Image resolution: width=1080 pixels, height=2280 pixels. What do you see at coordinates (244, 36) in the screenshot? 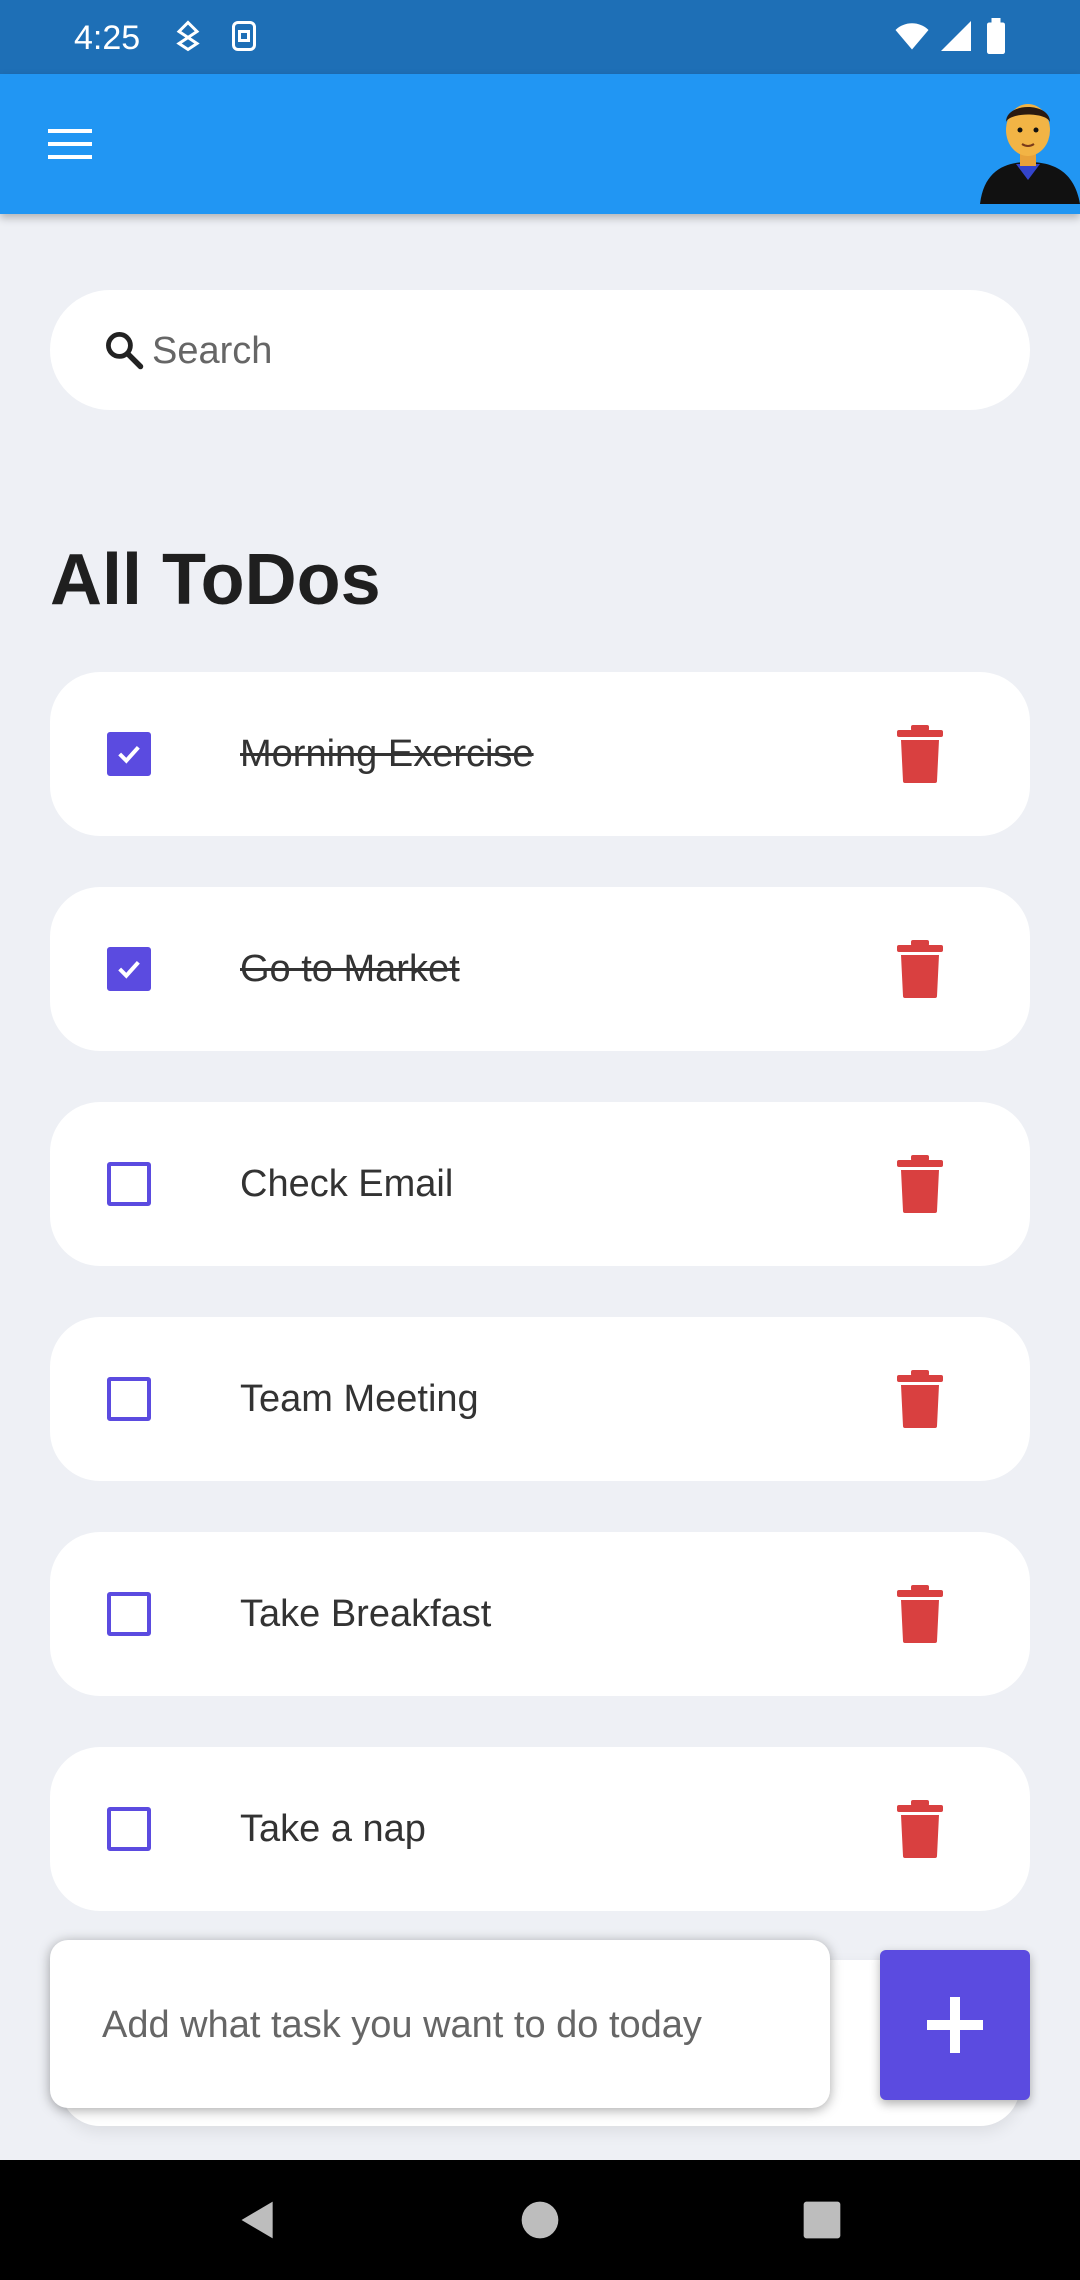
I see `sim-icon` at bounding box center [244, 36].